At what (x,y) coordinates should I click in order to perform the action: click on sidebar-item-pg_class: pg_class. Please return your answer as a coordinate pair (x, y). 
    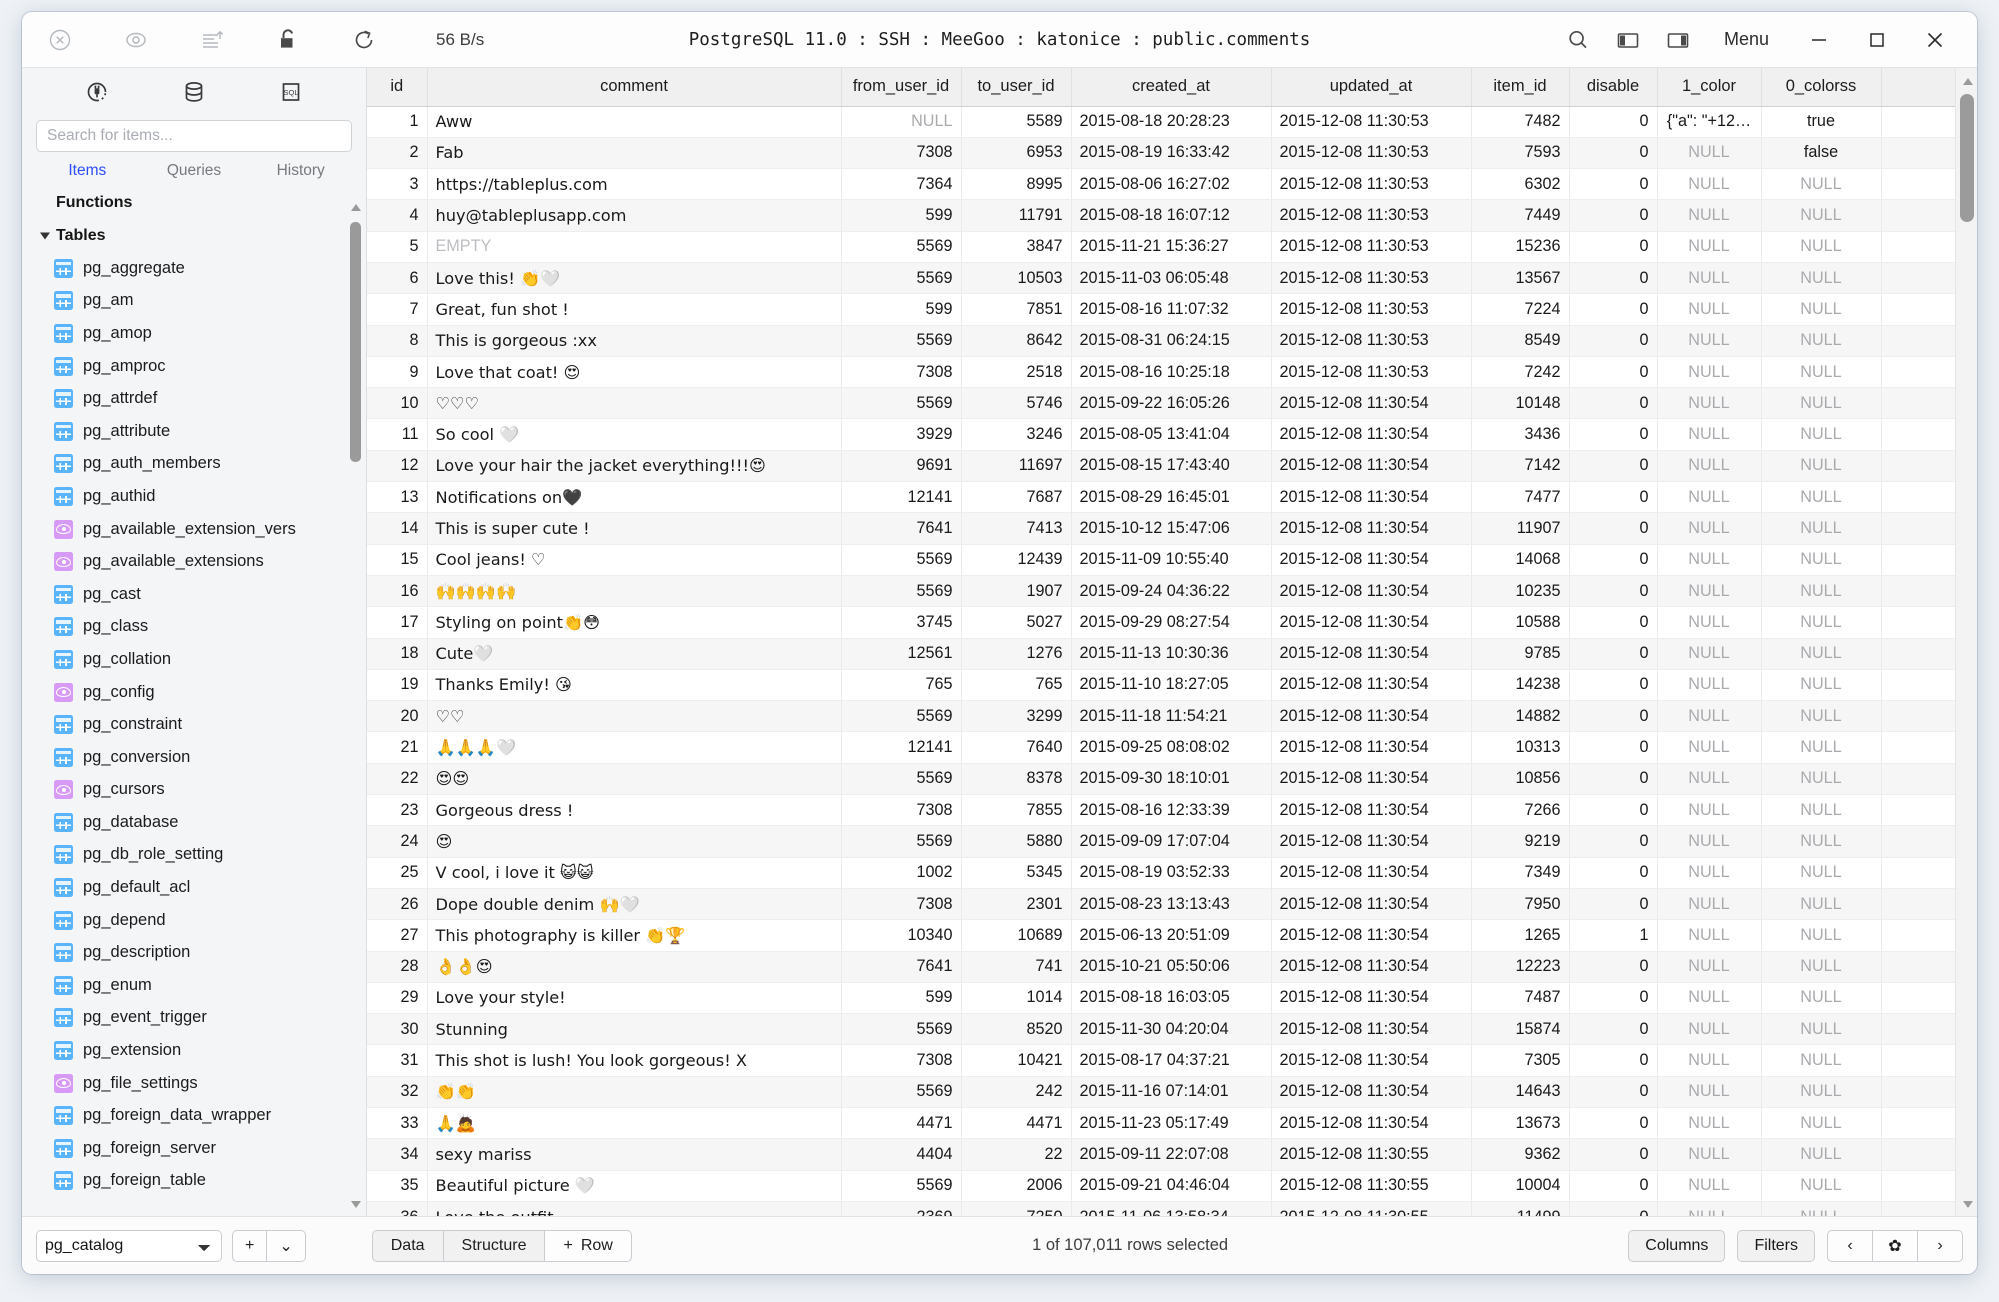
    Looking at the image, I should click on (199, 627).